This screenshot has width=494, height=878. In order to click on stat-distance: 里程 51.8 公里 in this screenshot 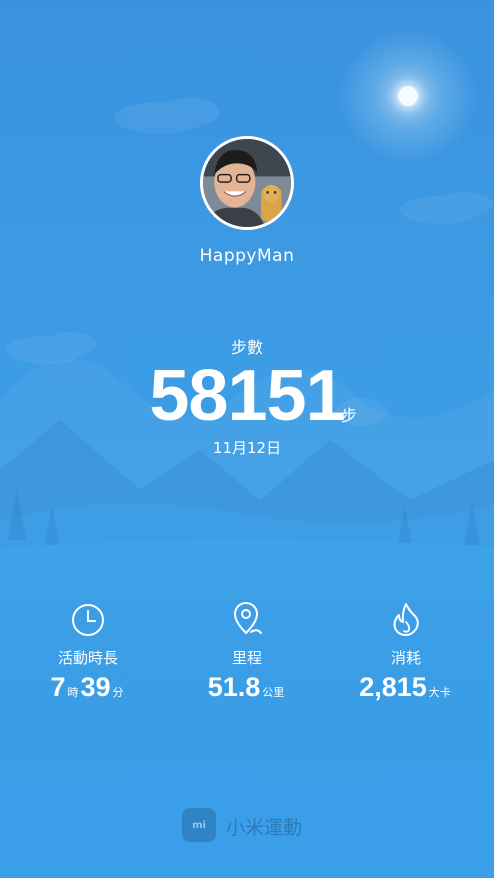, I will do `click(247, 651)`.